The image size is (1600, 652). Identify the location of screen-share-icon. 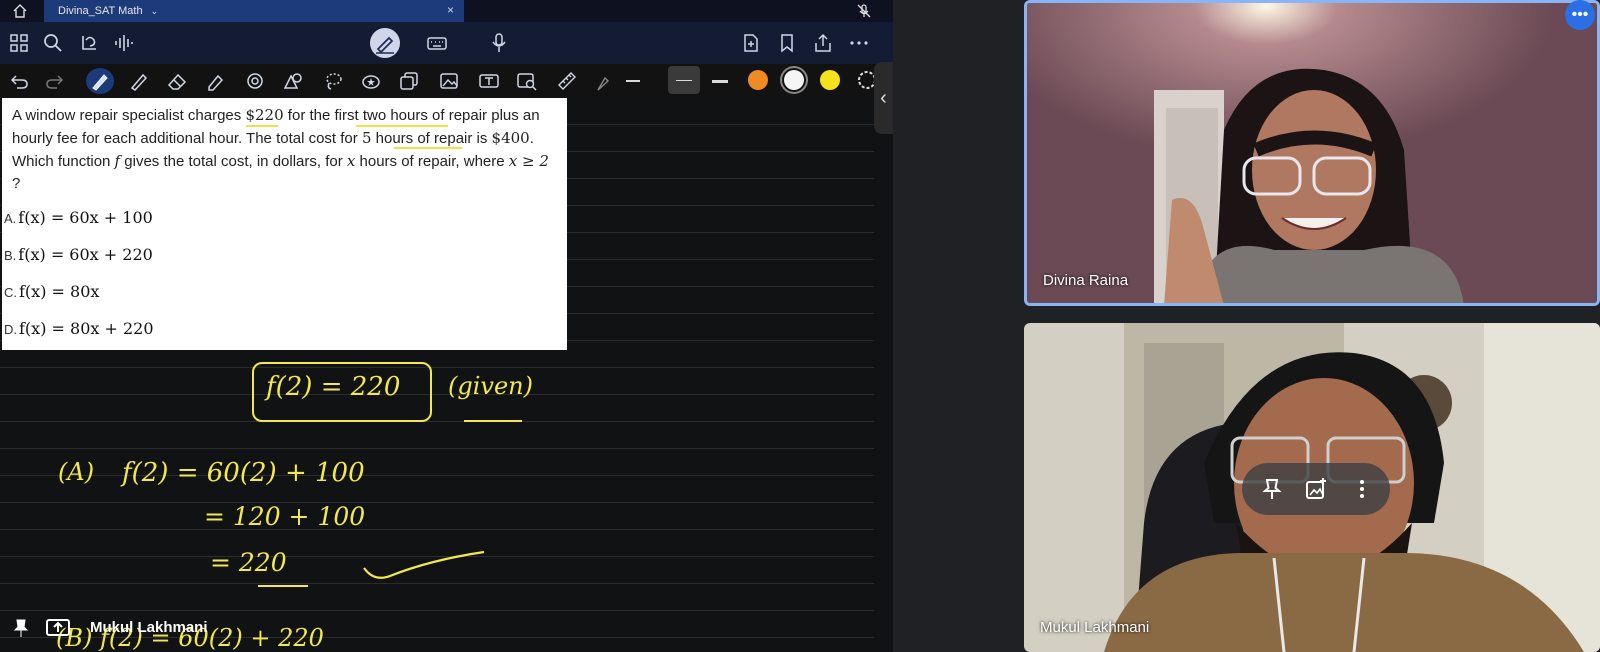
(58, 628).